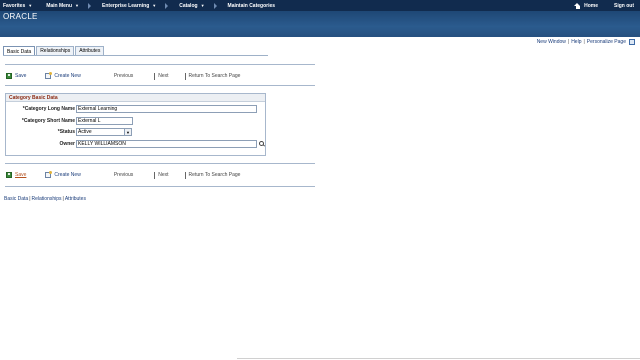 The height and width of the screenshot is (360, 640). Describe the element at coordinates (135, 121) in the screenshot. I see `category-short-name-row: *Category Short Name External L` at that location.